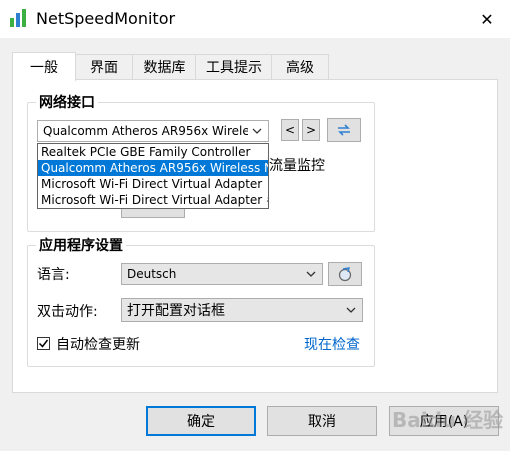  I want to click on close-button: ✕, so click(487, 19).